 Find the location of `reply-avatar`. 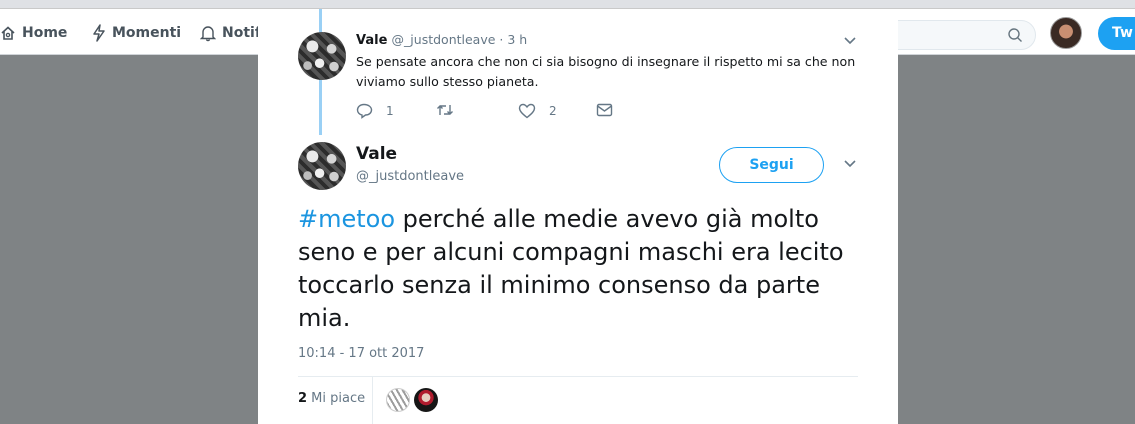

reply-avatar is located at coordinates (322, 56).